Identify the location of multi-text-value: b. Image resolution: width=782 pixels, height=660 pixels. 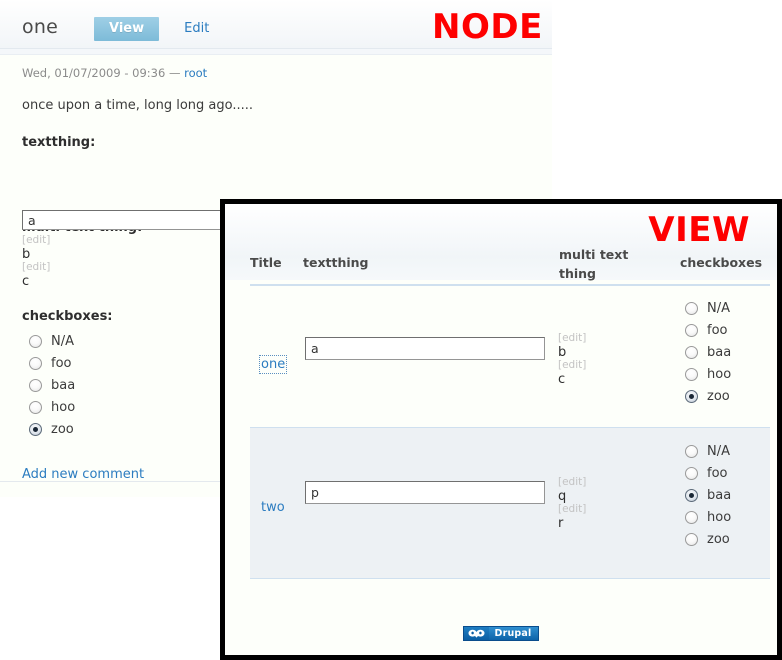
(562, 352).